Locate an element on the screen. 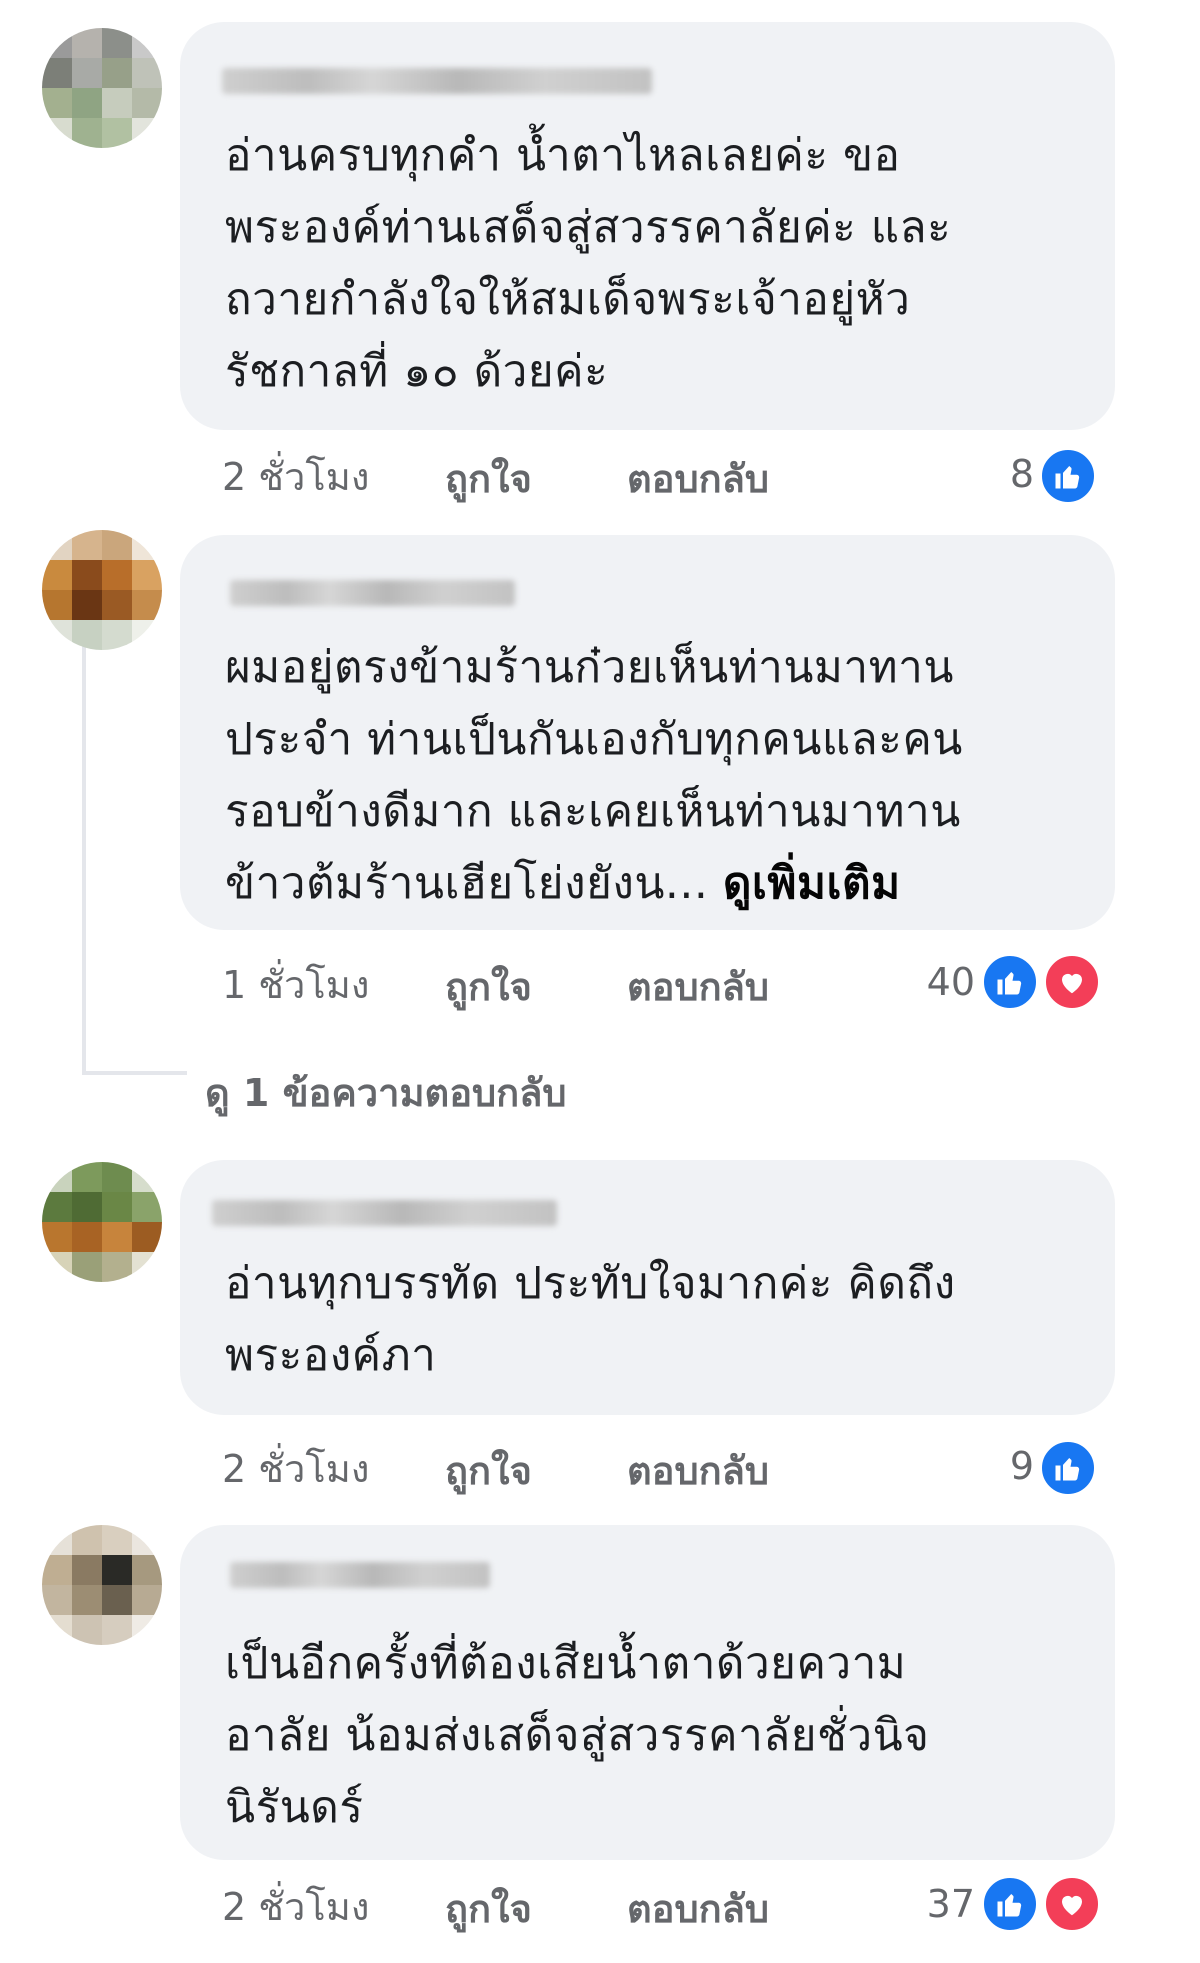  thread-connector is located at coordinates (84, 840).